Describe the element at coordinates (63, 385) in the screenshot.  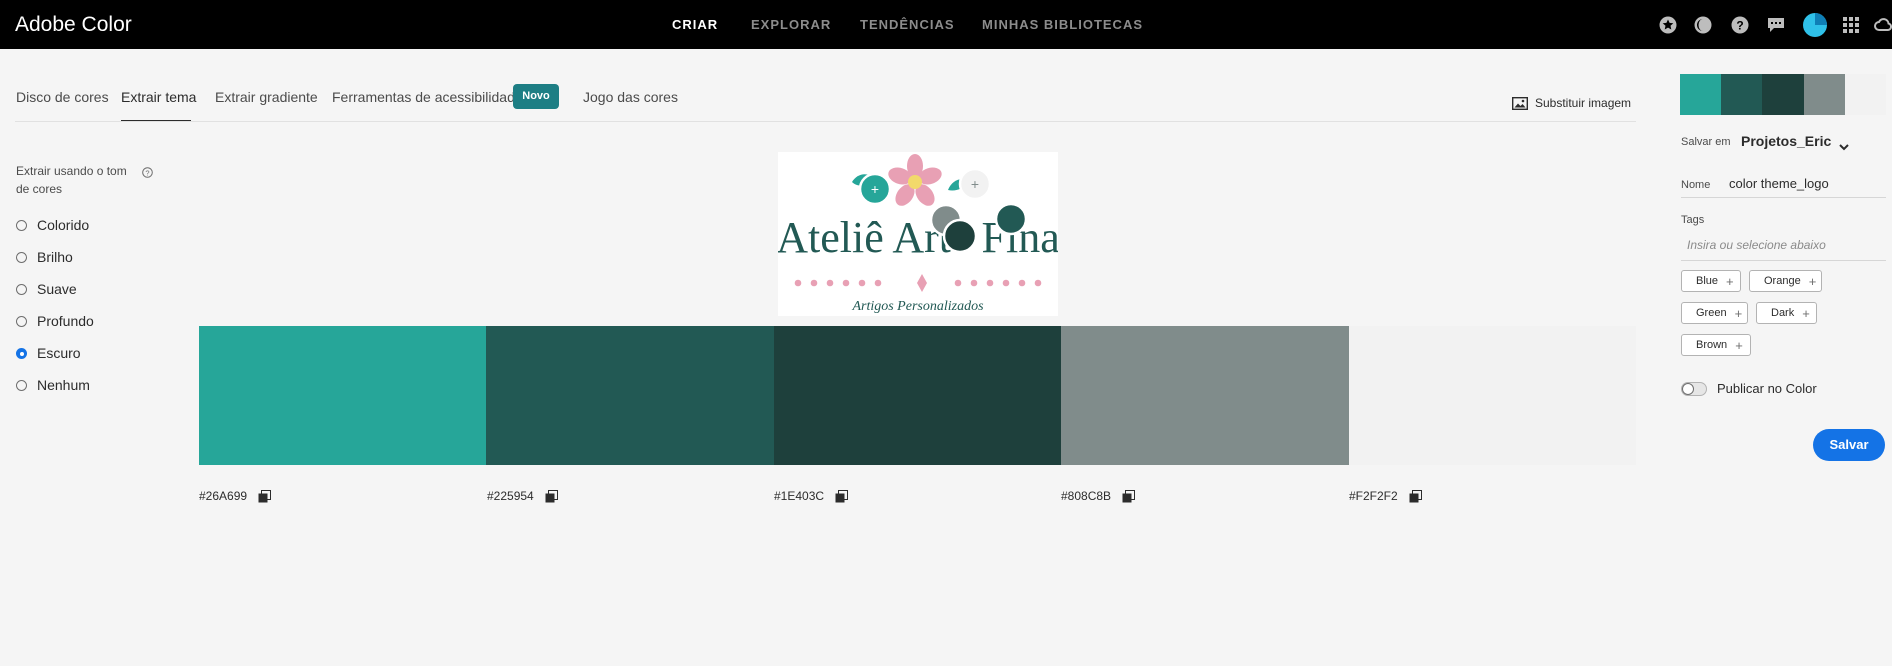
I see `radio-label: Nenhum` at that location.